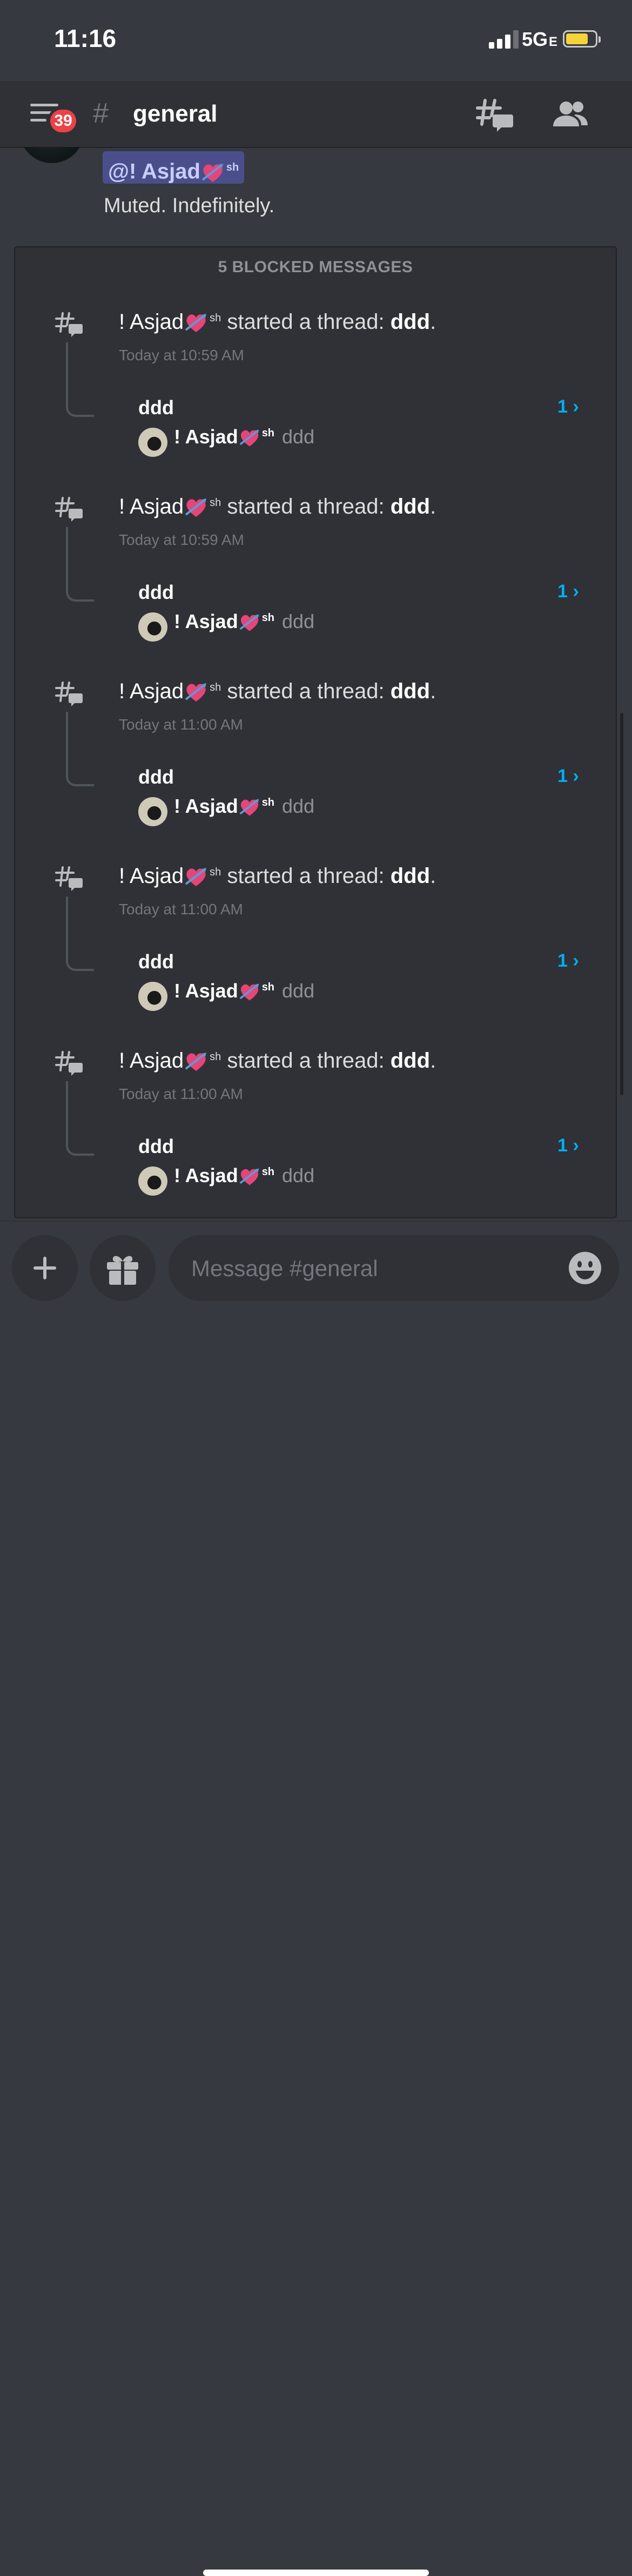  I want to click on user-mention: @! Asjad sh, so click(174, 167).